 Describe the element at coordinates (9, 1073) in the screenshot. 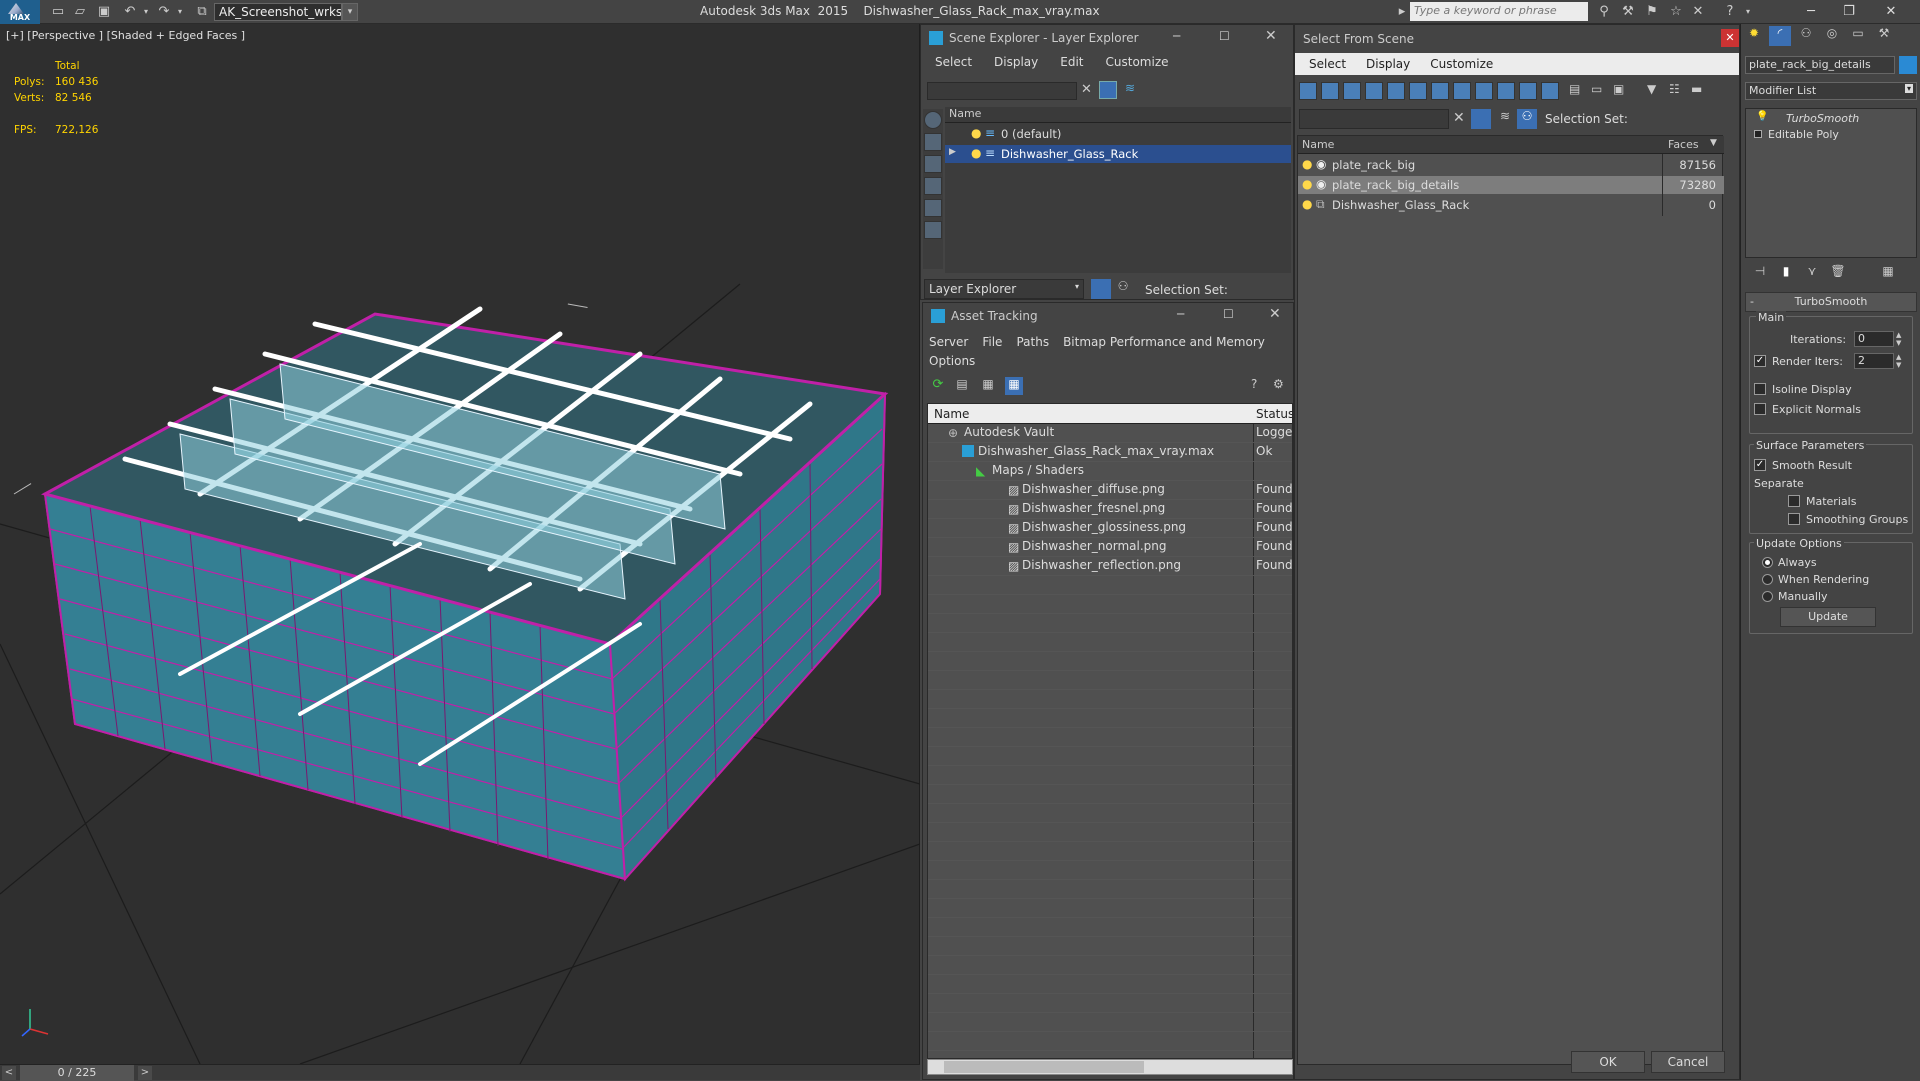

I see `time-prev-icon: <` at that location.